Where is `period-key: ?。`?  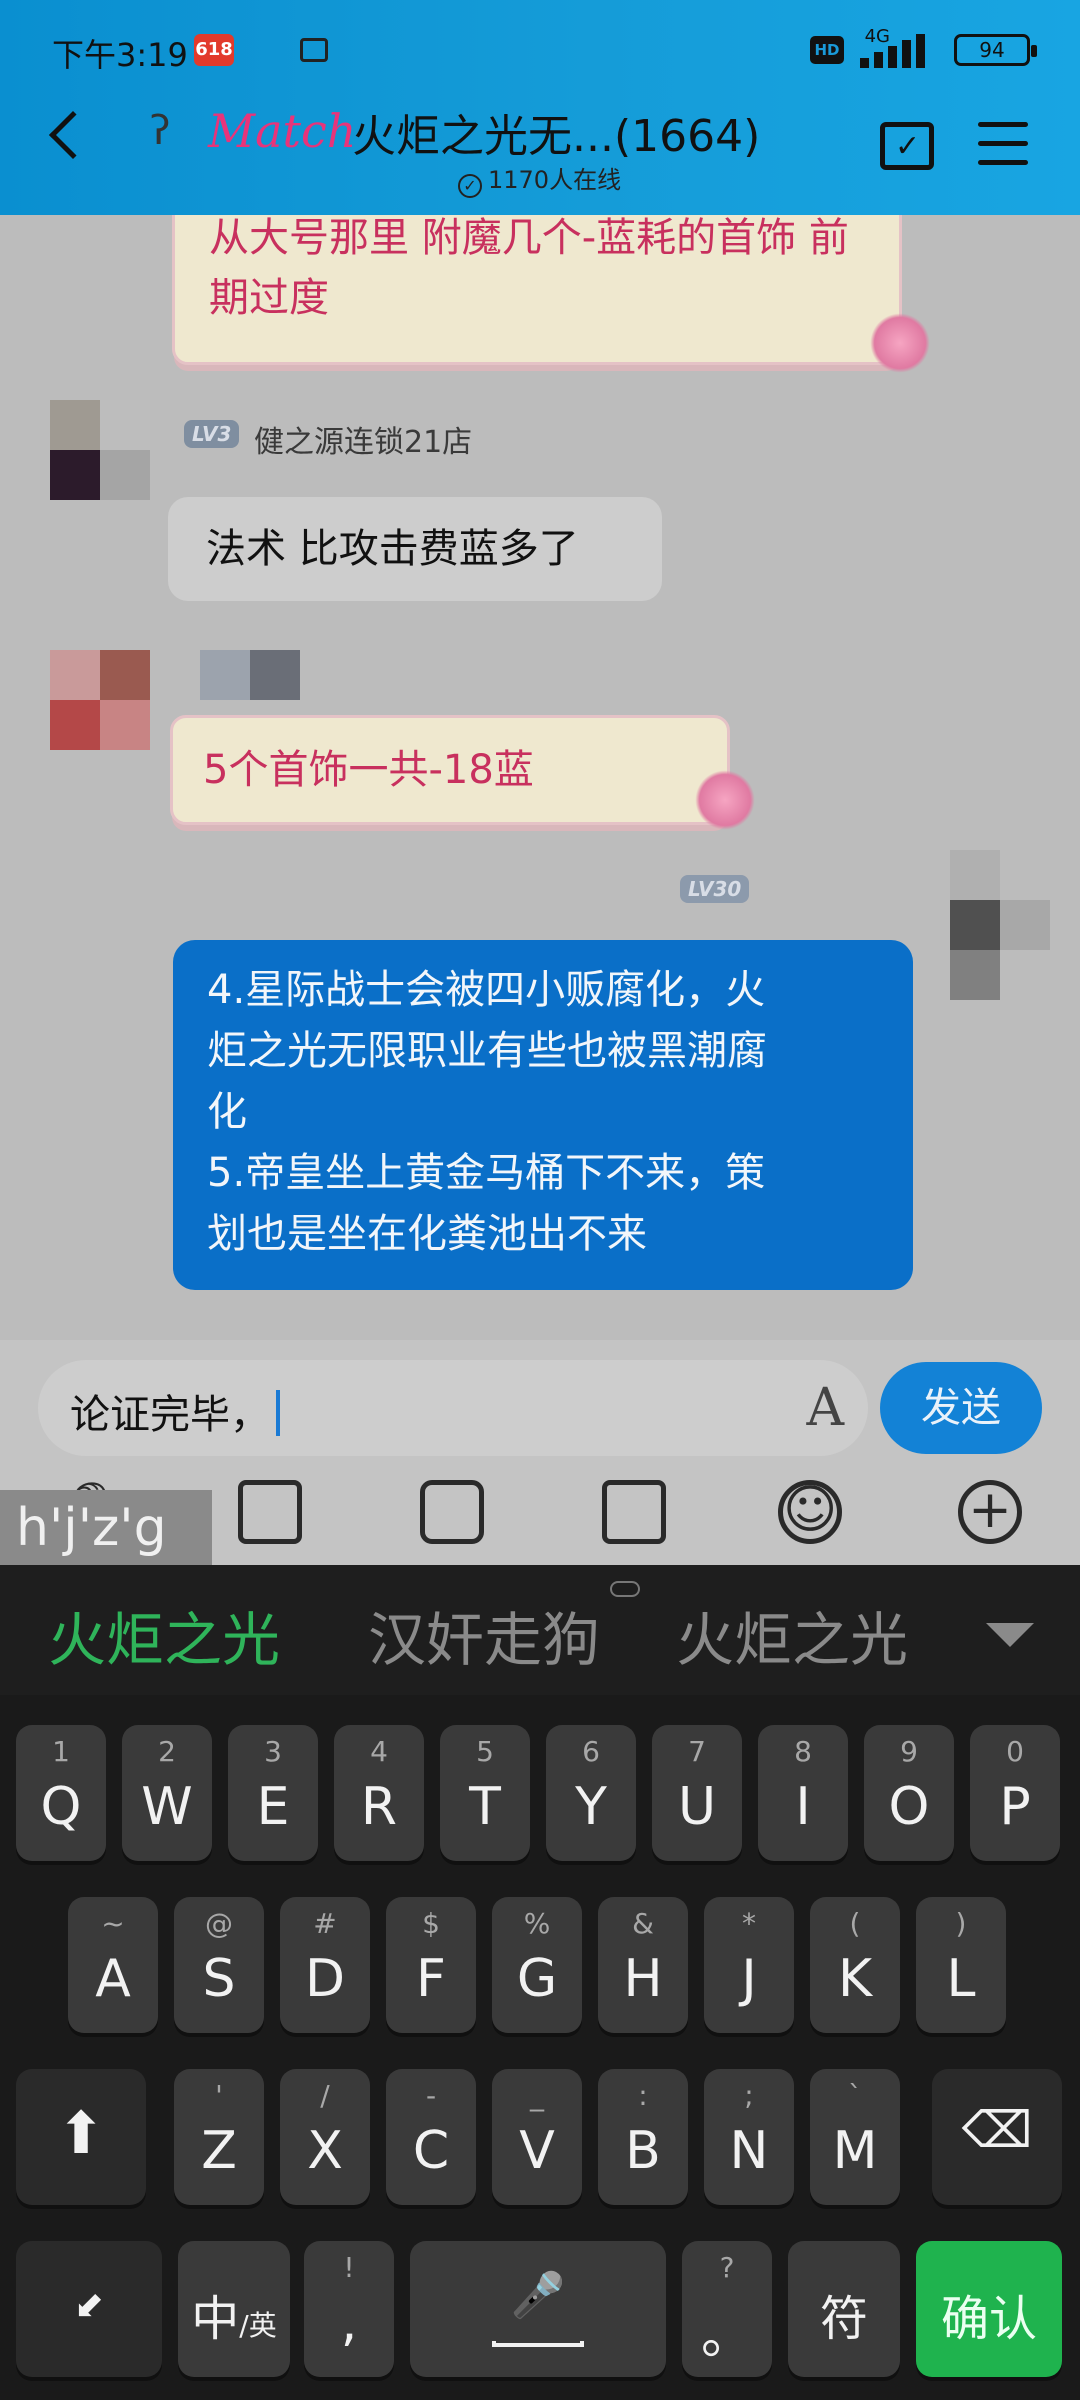
period-key: ?。 is located at coordinates (727, 2309).